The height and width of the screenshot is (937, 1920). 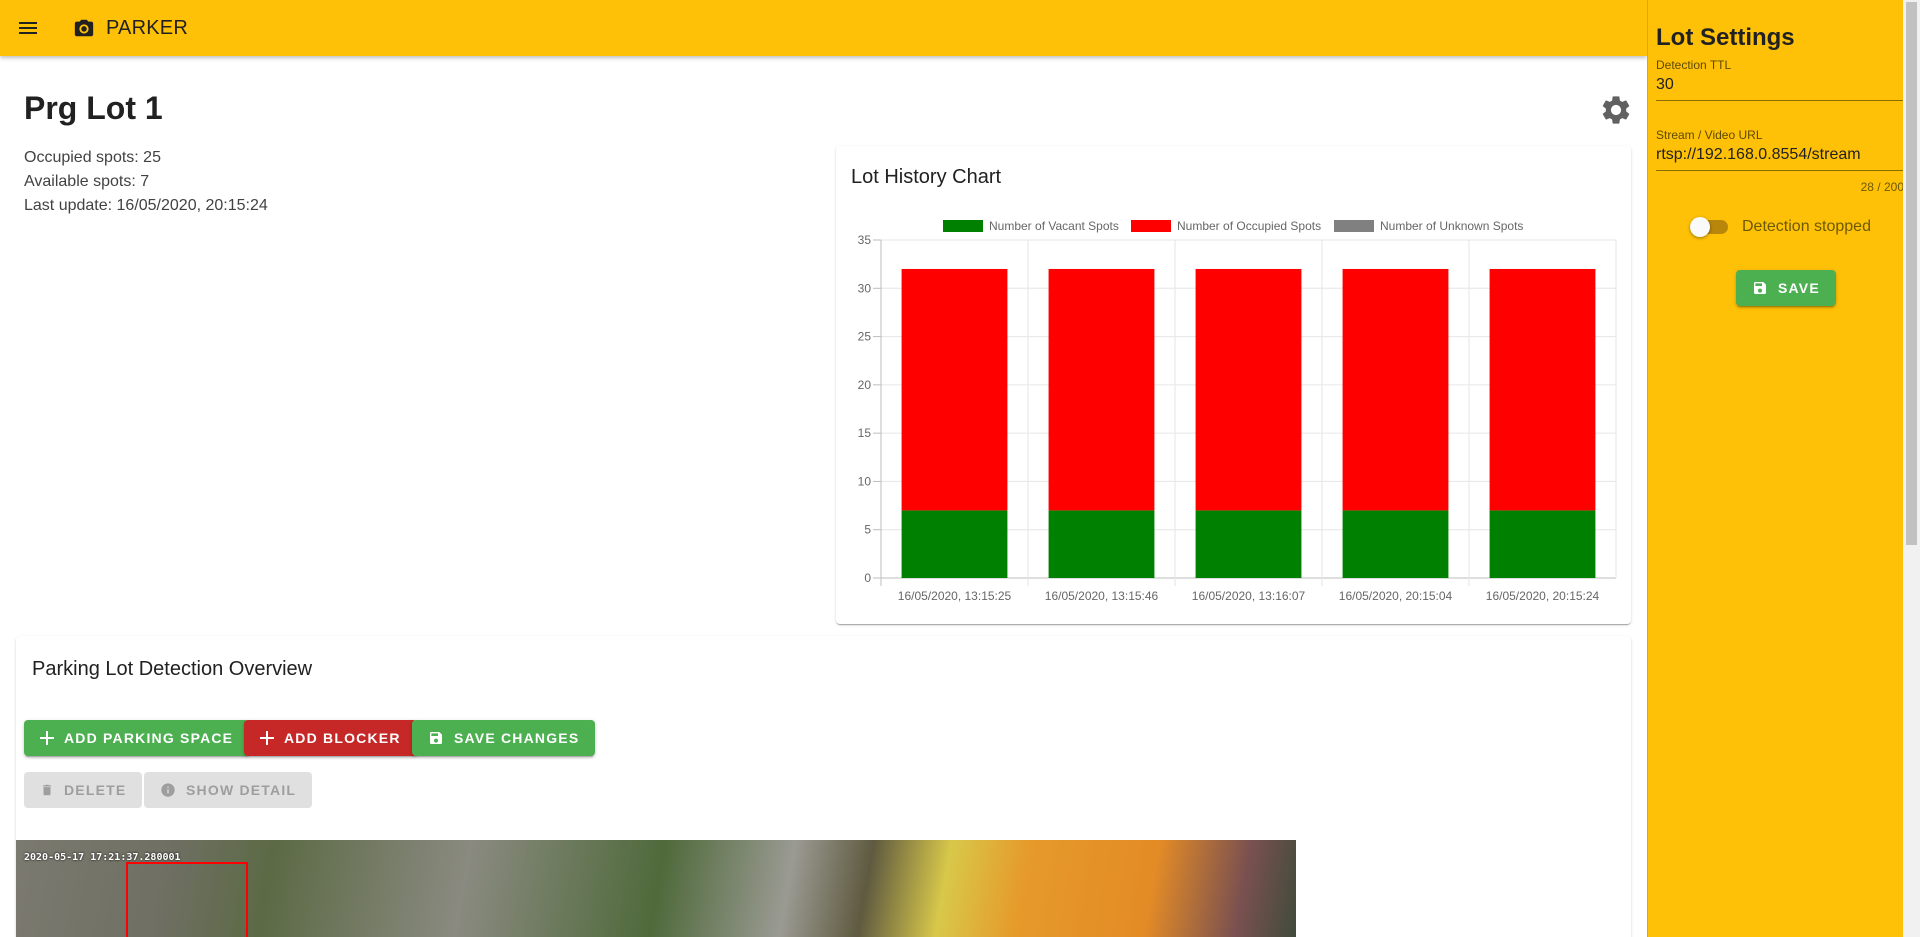 What do you see at coordinates (865, 288) in the screenshot?
I see `y-tick-label: 30` at bounding box center [865, 288].